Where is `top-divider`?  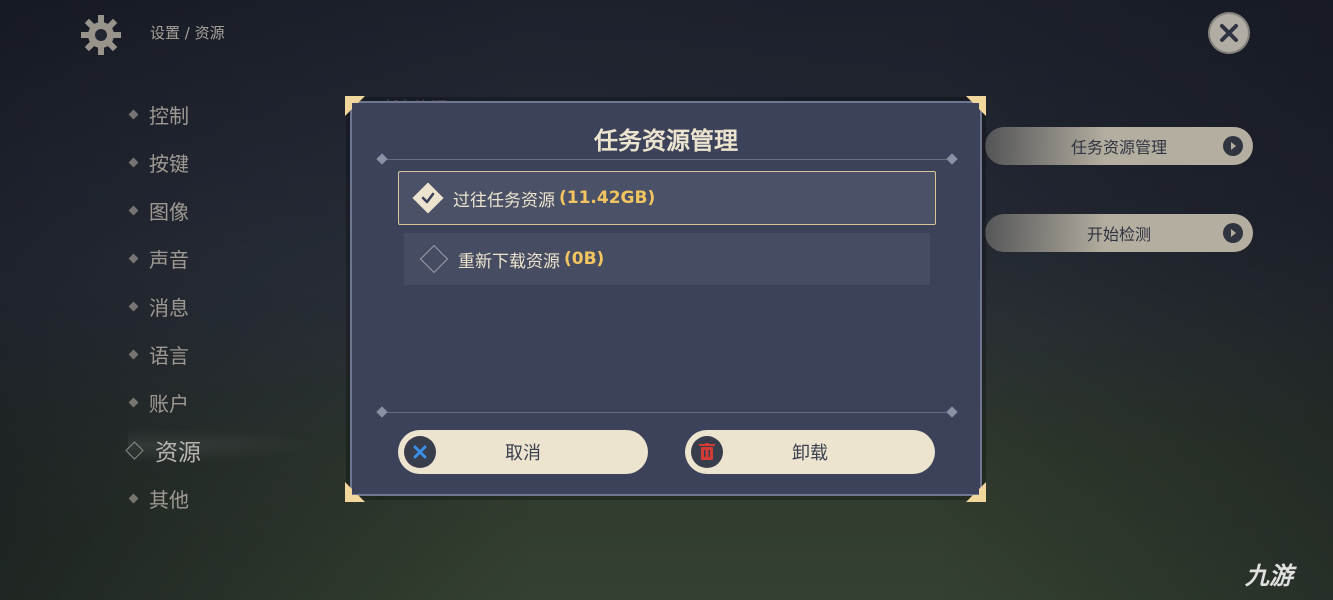 top-divider is located at coordinates (667, 159).